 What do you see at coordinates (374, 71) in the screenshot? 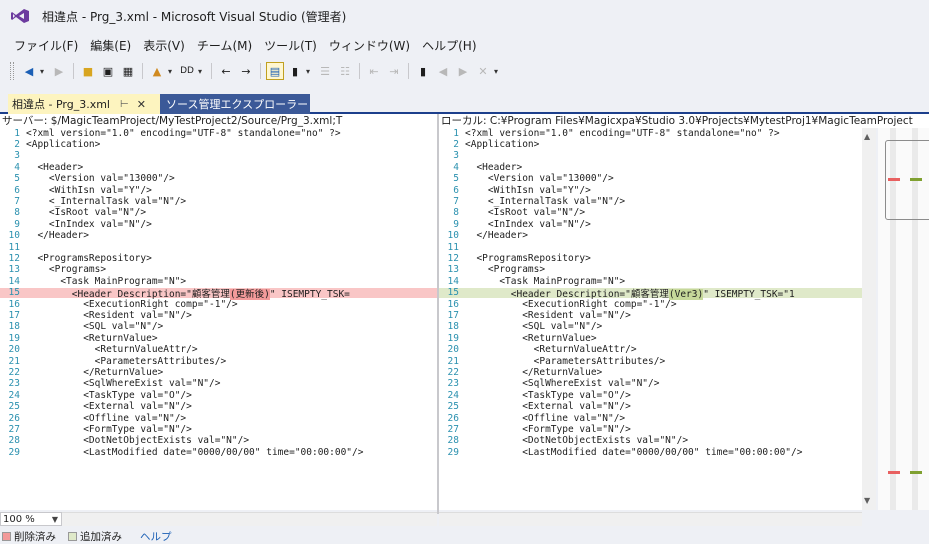
I see `outdent-icon: ⇤` at bounding box center [374, 71].